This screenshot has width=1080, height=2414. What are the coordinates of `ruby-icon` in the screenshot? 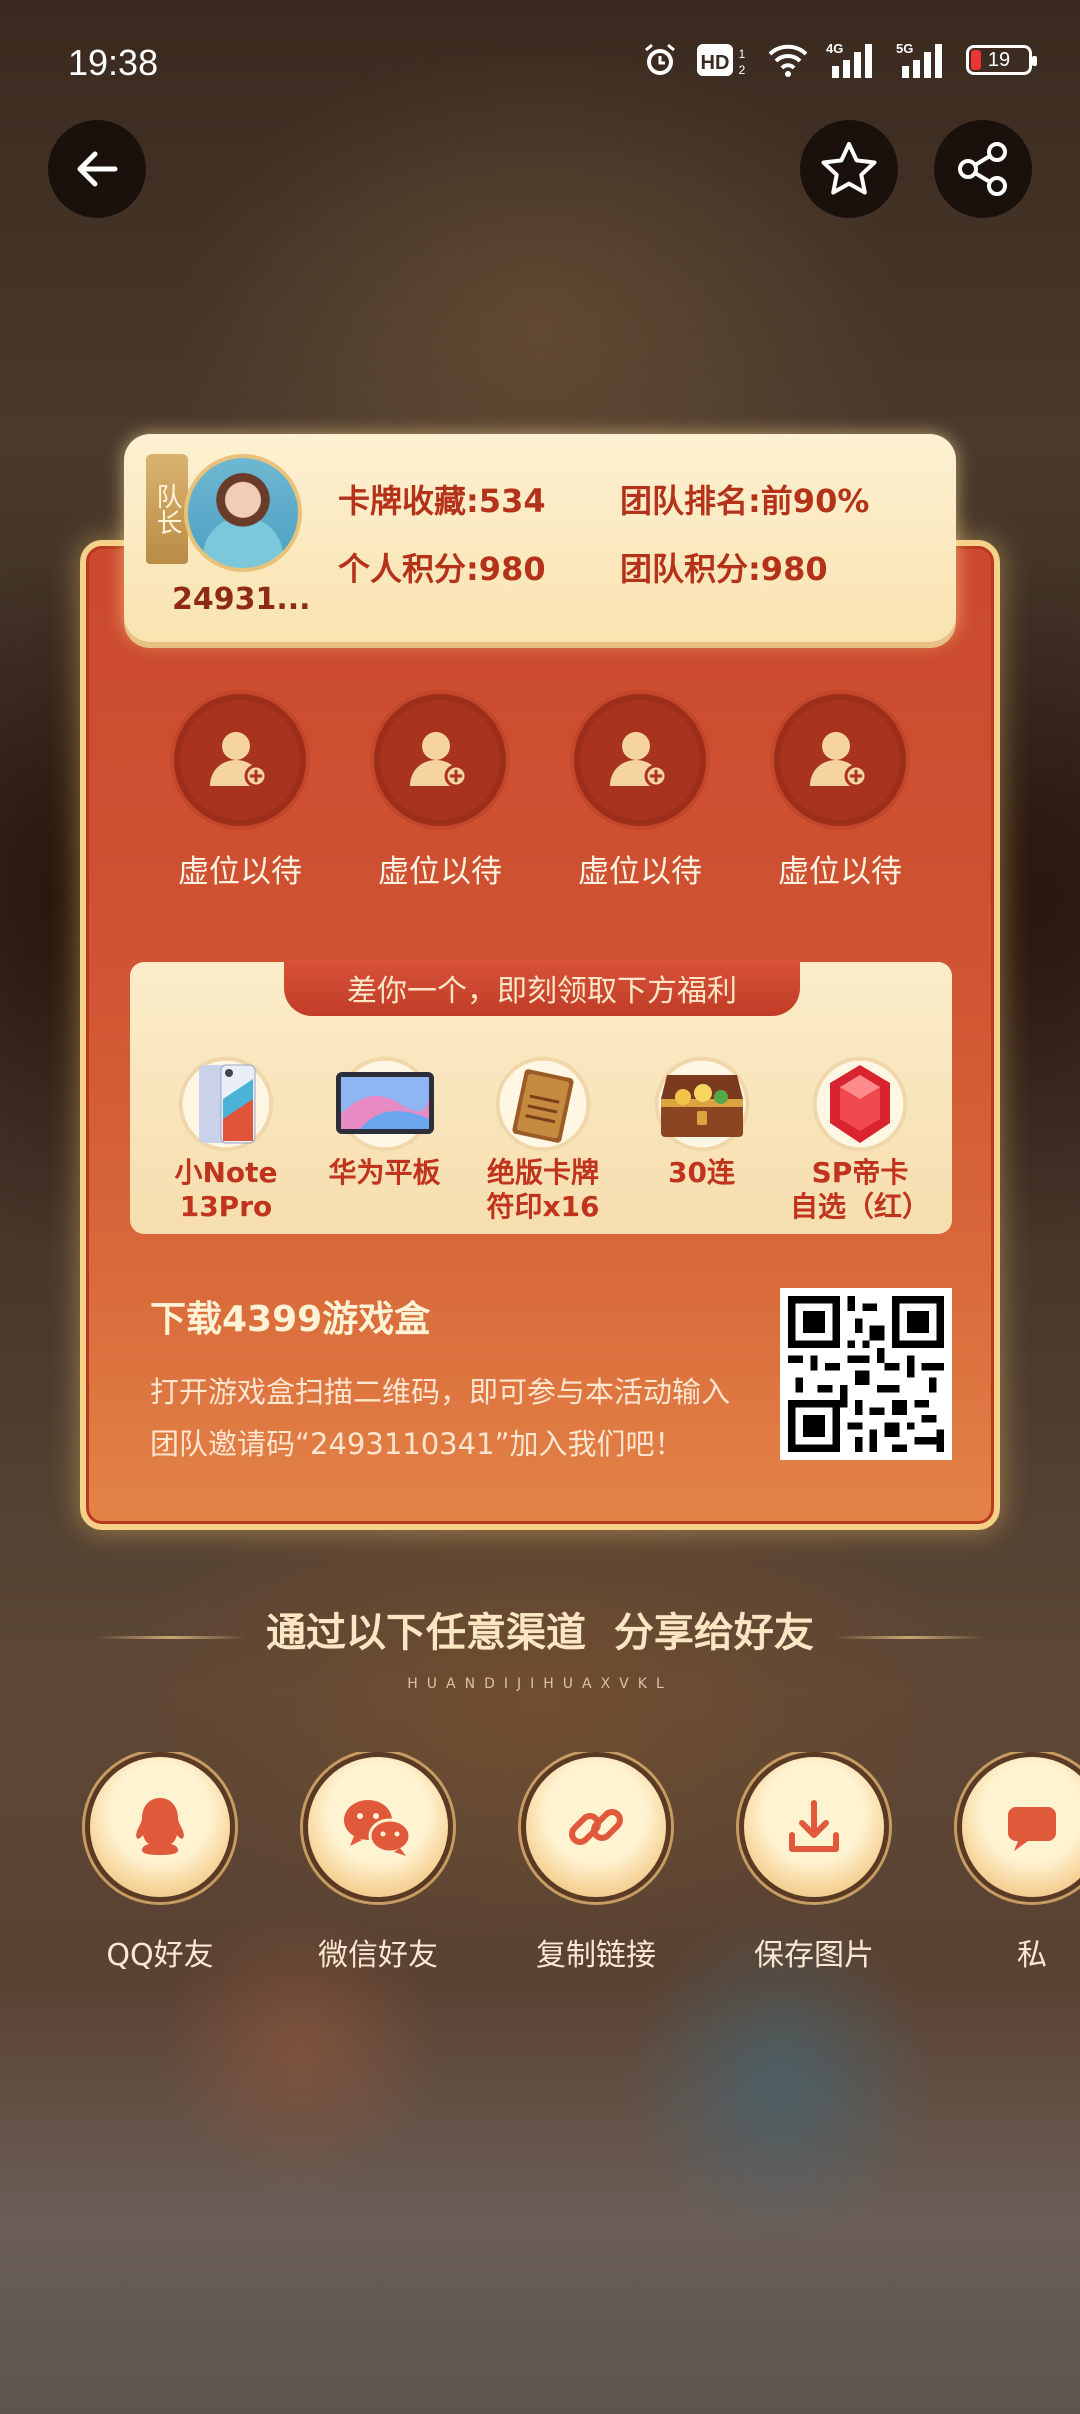 It's located at (860, 1104).